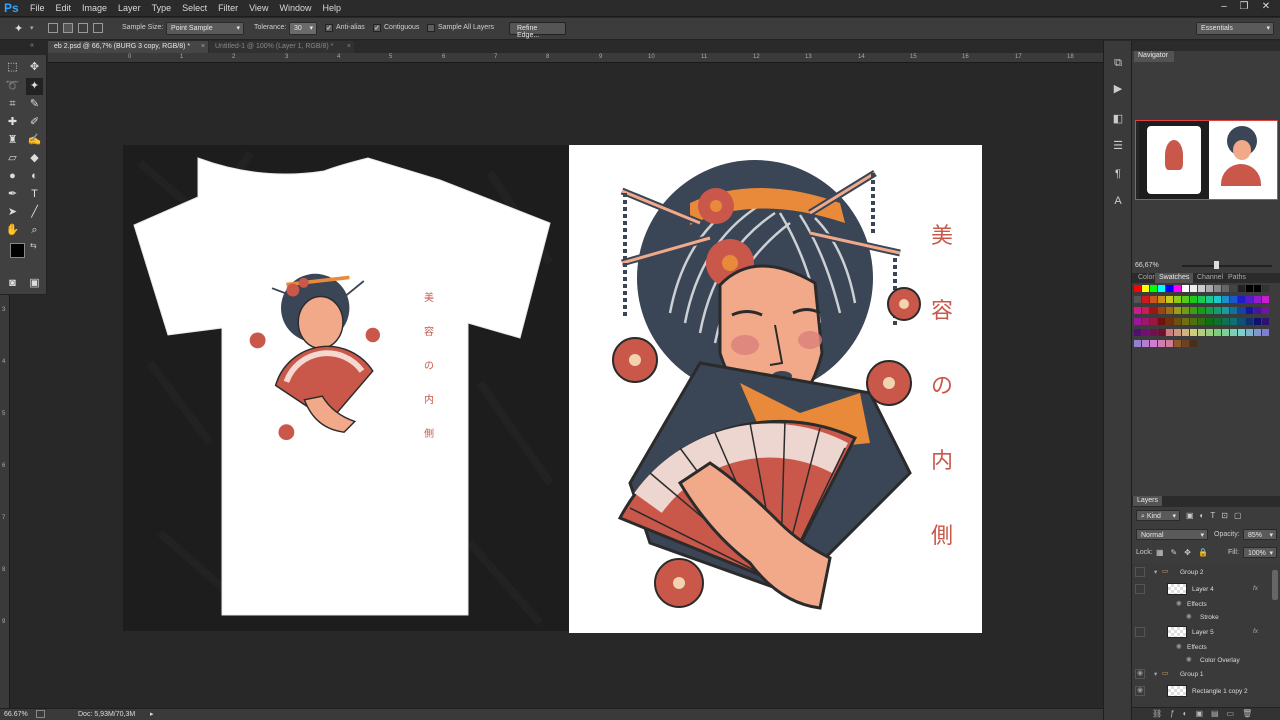 This screenshot has width=1280, height=720. What do you see at coordinates (1118, 89) in the screenshot?
I see `actions-panel-icon: ▶` at bounding box center [1118, 89].